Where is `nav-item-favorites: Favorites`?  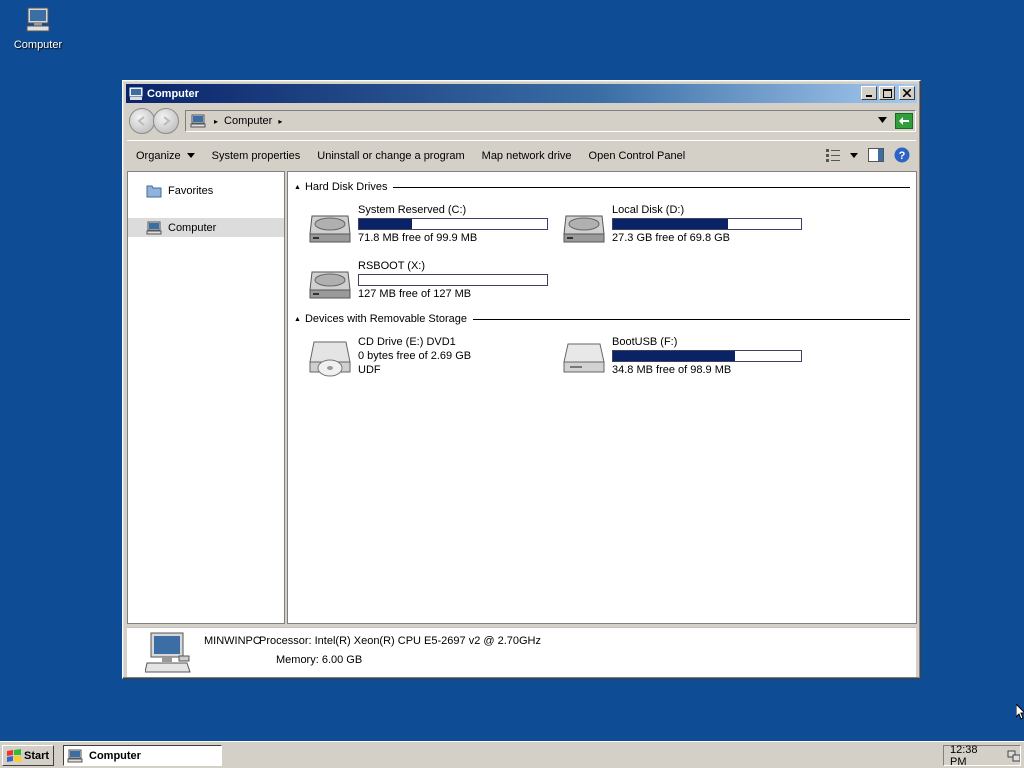
nav-item-favorites: Favorites is located at coordinates (206, 190).